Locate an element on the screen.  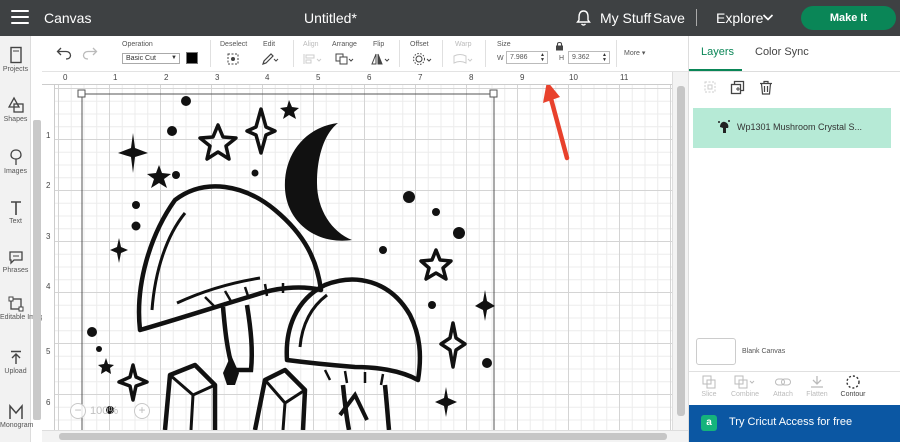
warp-label: Warp is located at coordinates (463, 44).